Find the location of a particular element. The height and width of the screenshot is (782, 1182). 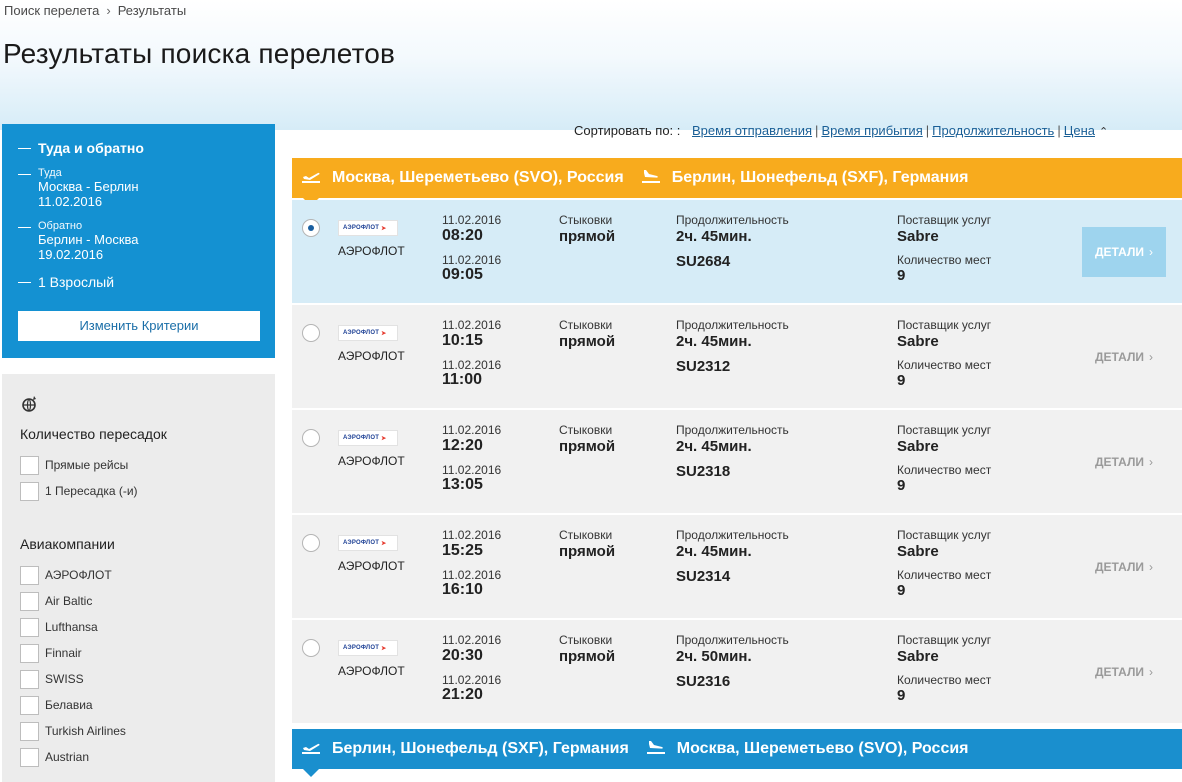

arrival-time: 09:05 is located at coordinates (462, 274).